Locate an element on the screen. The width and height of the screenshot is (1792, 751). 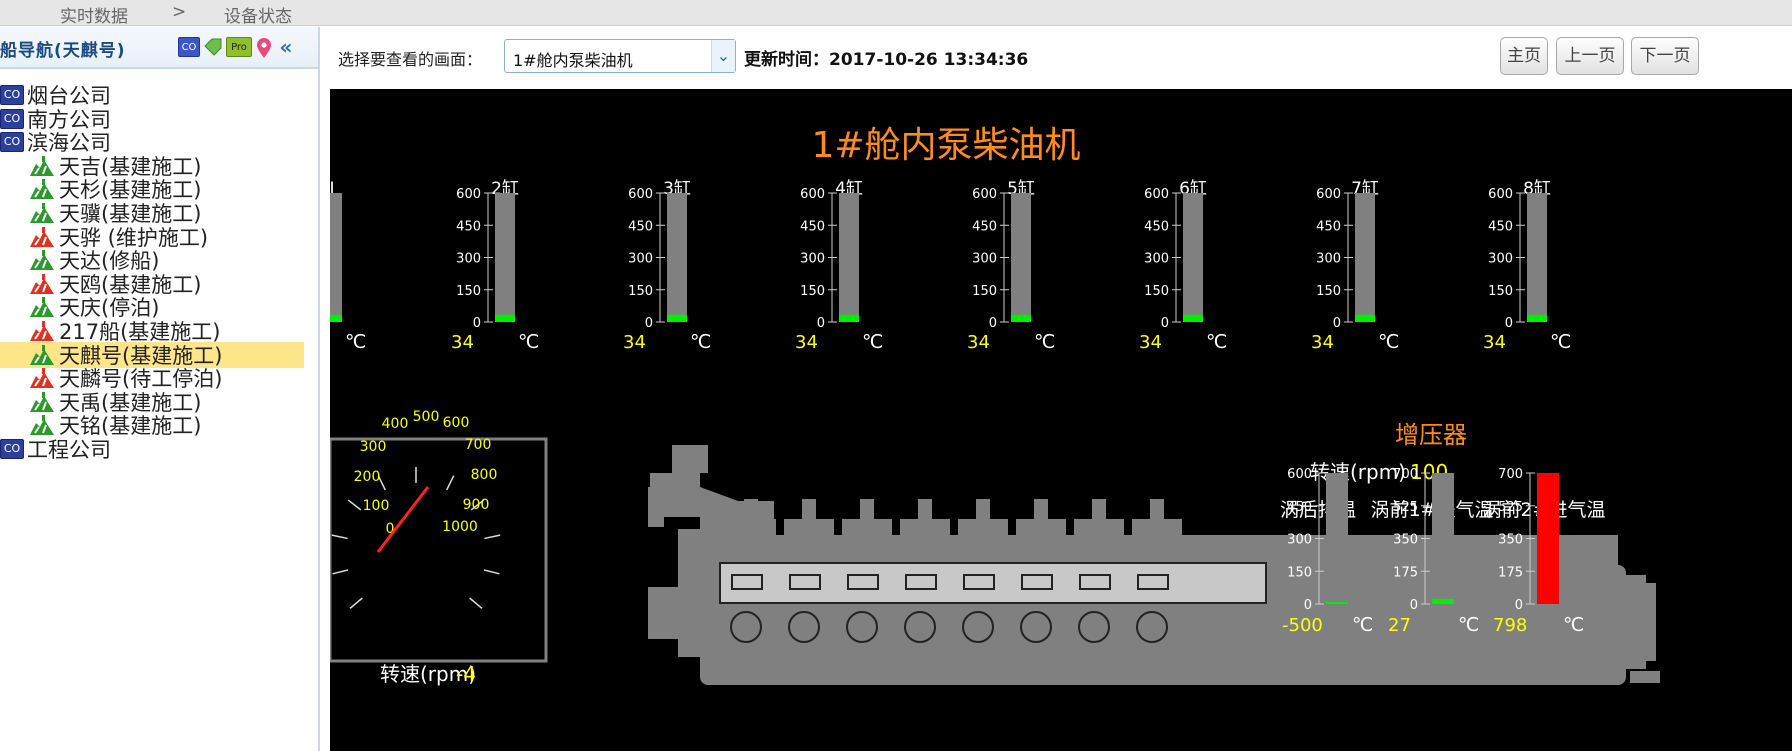
turbo-speed-label: 转速(rpm) is located at coordinates (1358, 472).